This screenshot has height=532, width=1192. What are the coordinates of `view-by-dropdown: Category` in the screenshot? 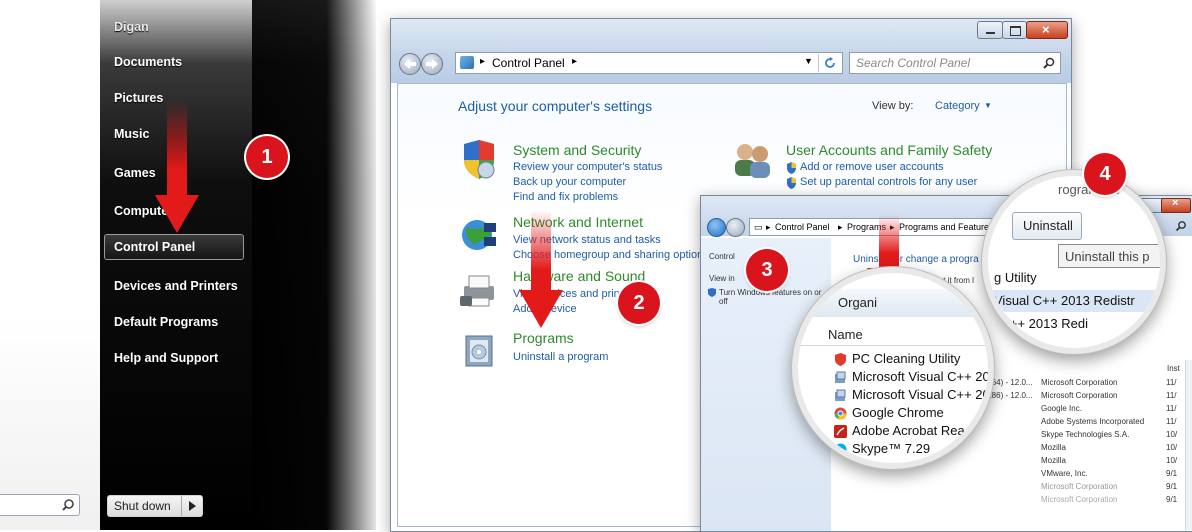 It's located at (957, 106).